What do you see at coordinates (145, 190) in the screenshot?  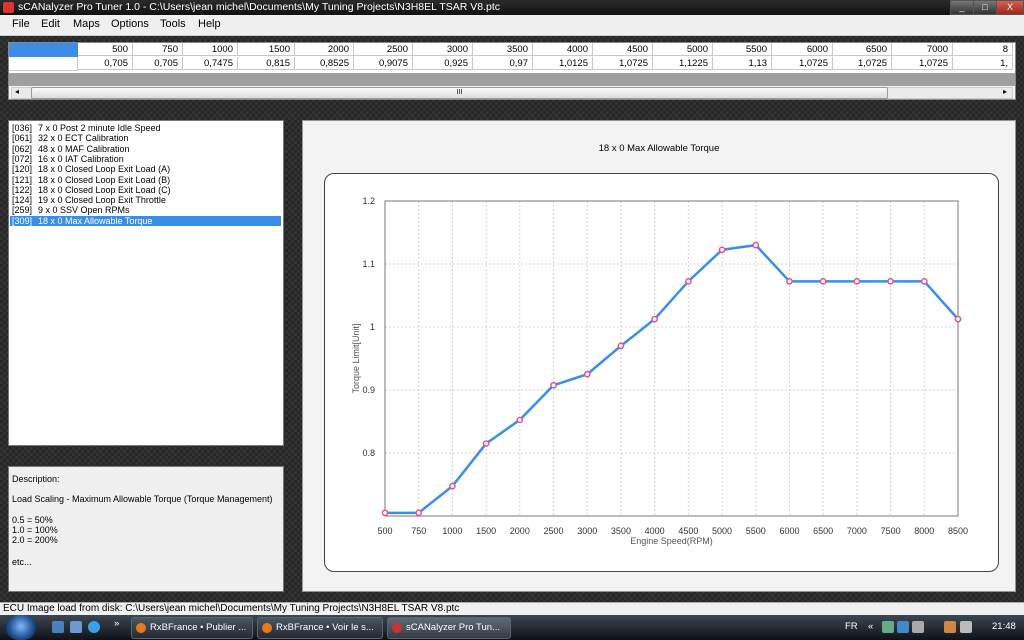 I see `map-list-item: [122] 18 x 0 Closed Loop Exit Load (C)` at bounding box center [145, 190].